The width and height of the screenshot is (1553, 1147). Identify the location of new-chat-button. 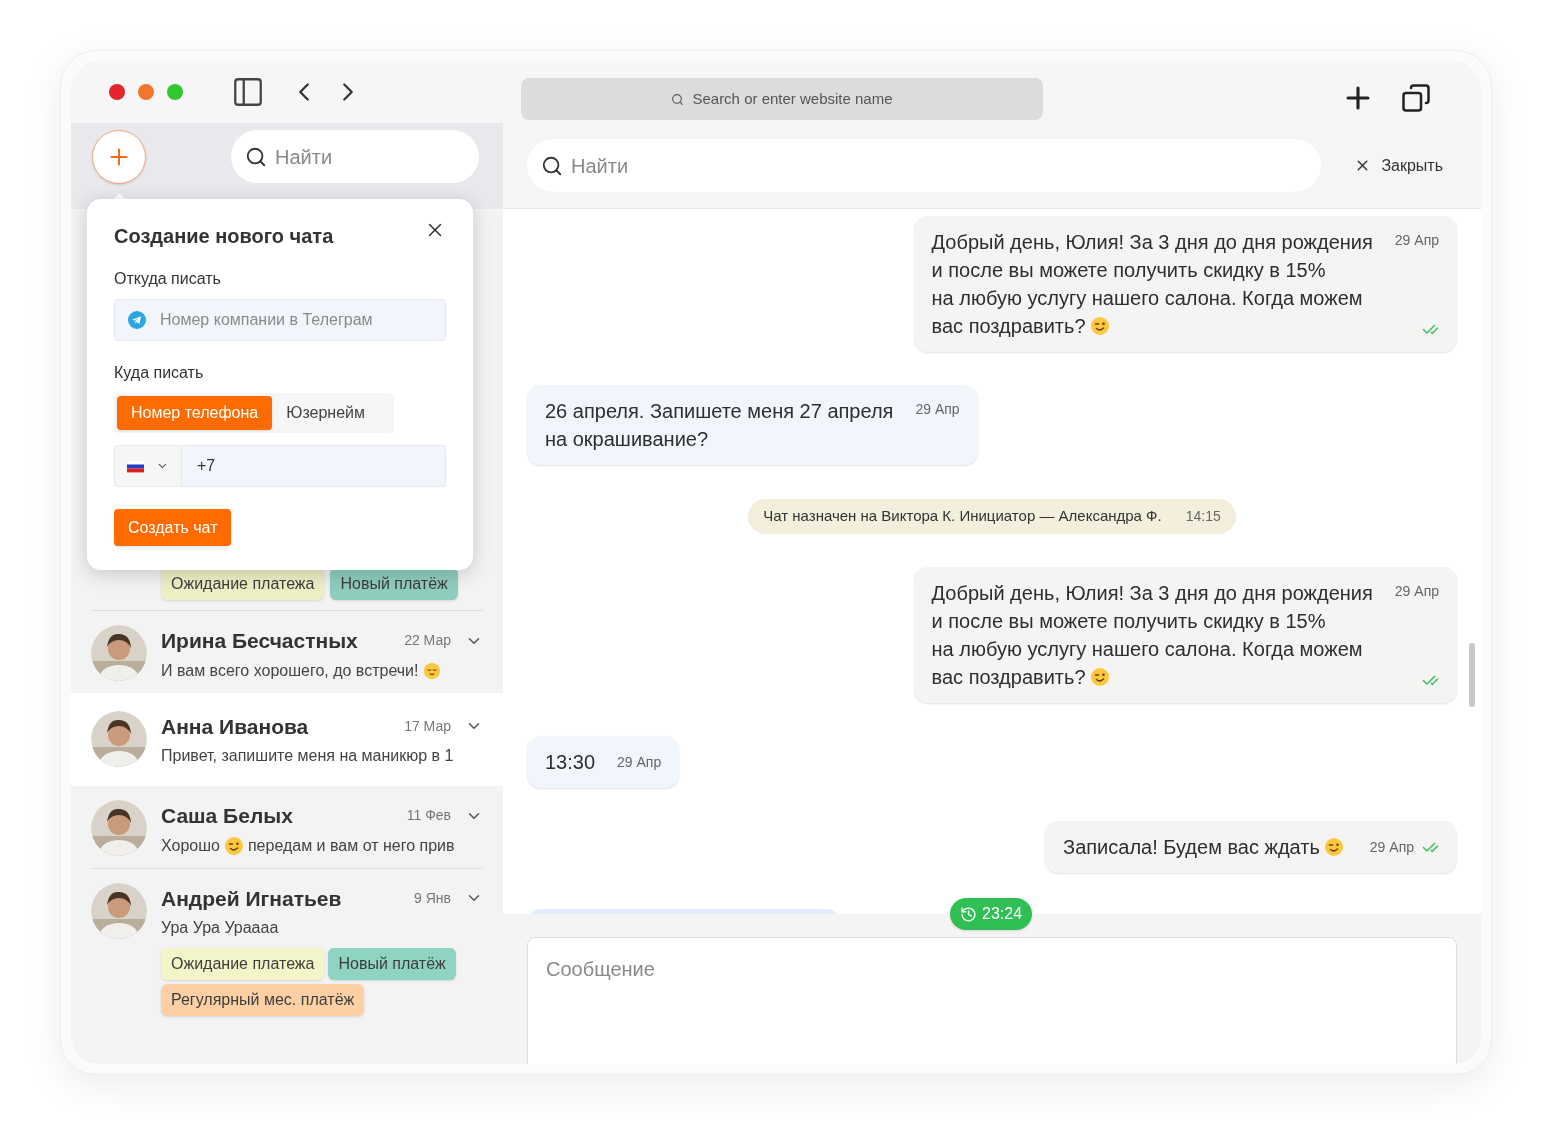
(119, 157).